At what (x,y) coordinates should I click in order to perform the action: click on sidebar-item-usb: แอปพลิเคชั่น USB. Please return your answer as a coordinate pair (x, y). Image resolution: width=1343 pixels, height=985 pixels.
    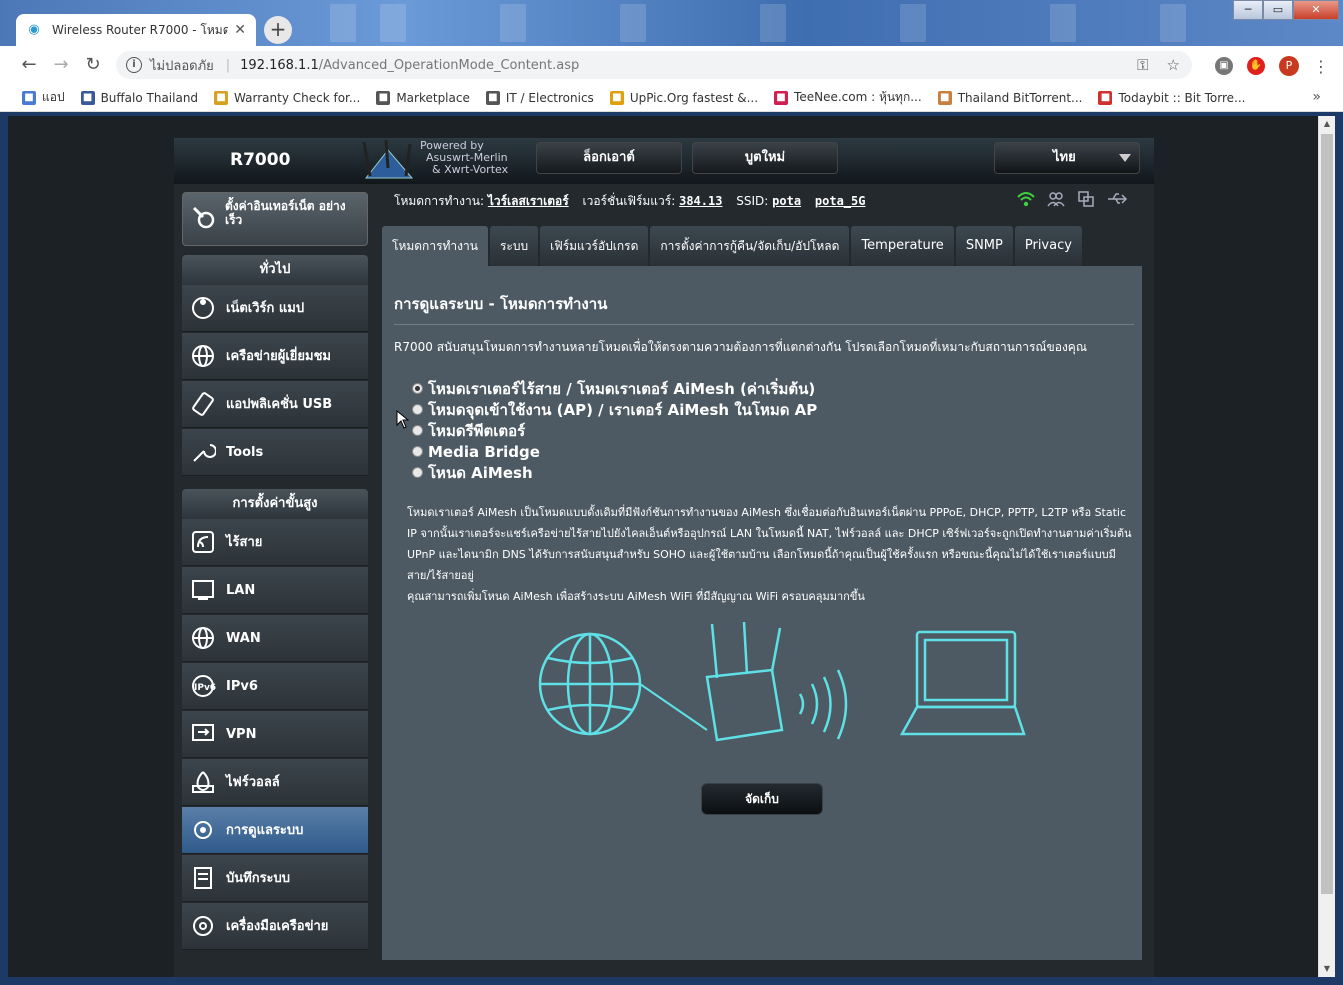
    Looking at the image, I should click on (275, 404).